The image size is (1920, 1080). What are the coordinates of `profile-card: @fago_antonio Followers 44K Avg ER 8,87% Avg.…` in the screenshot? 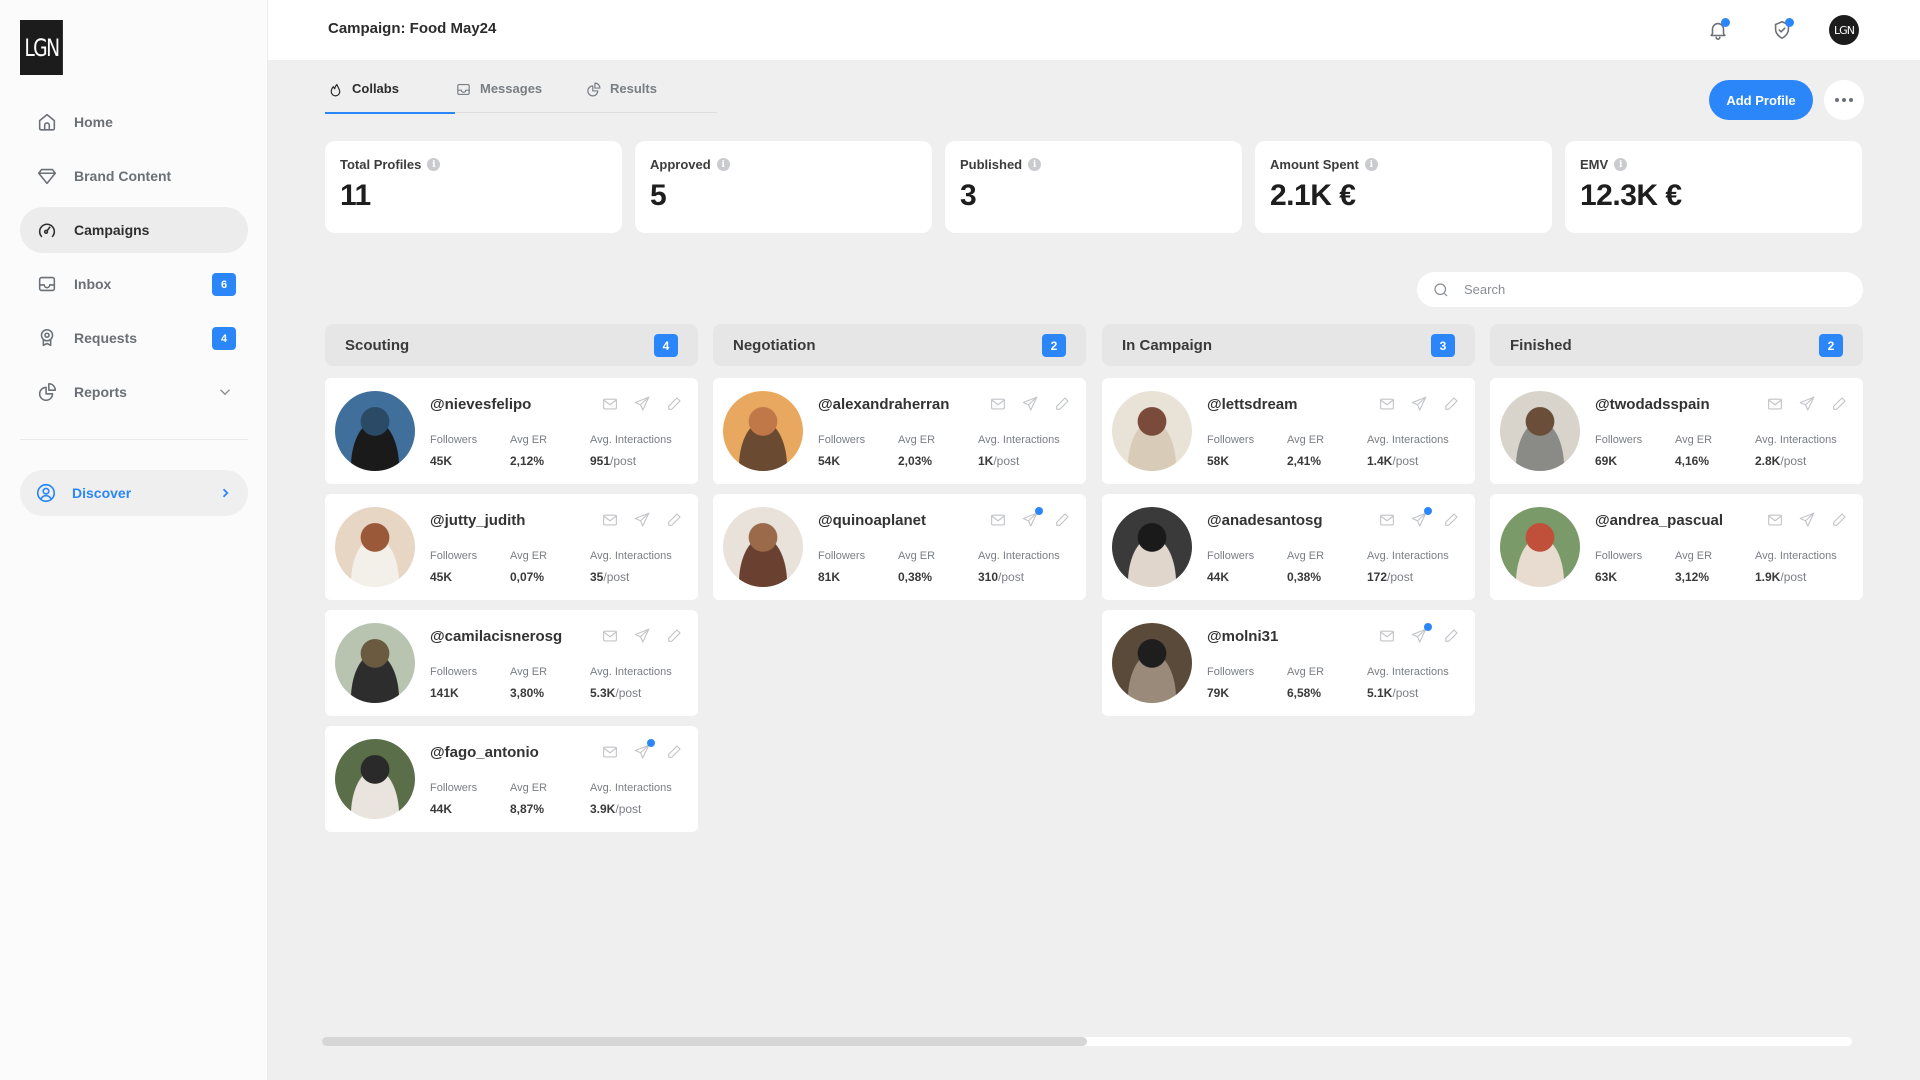 It's located at (511, 779).